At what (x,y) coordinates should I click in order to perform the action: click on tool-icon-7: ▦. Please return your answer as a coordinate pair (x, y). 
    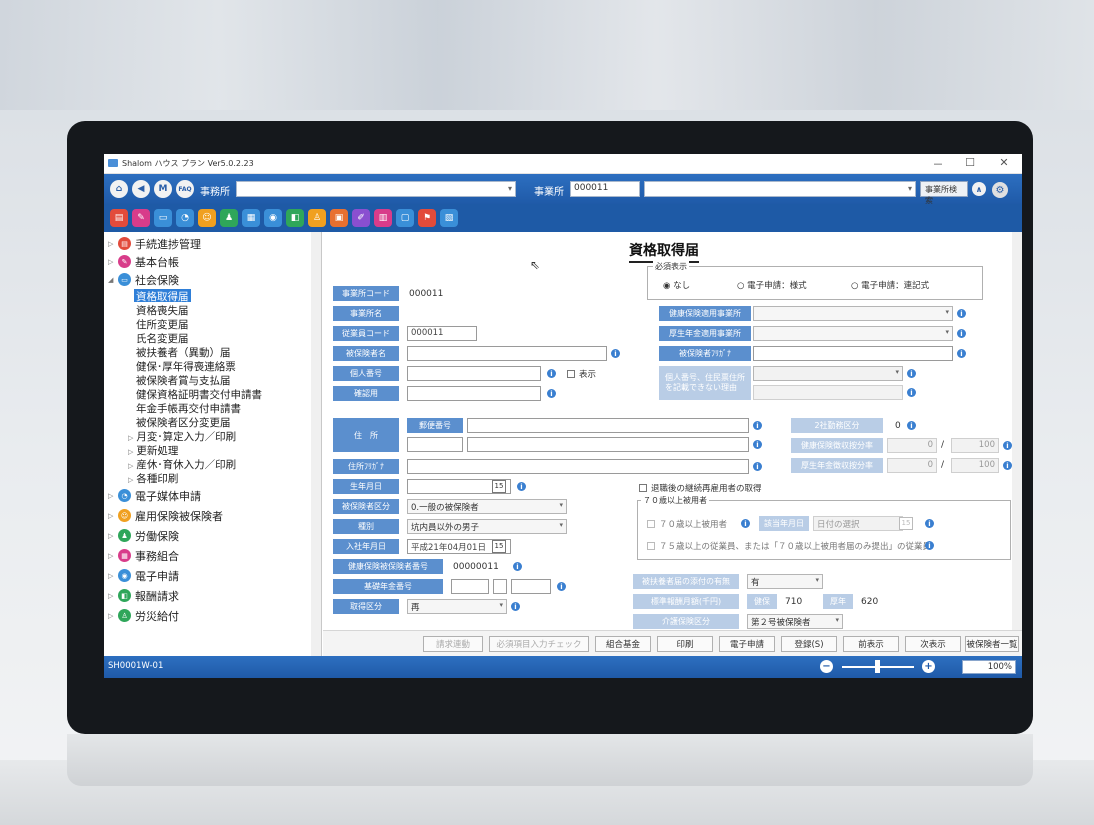
    Looking at the image, I should click on (251, 218).